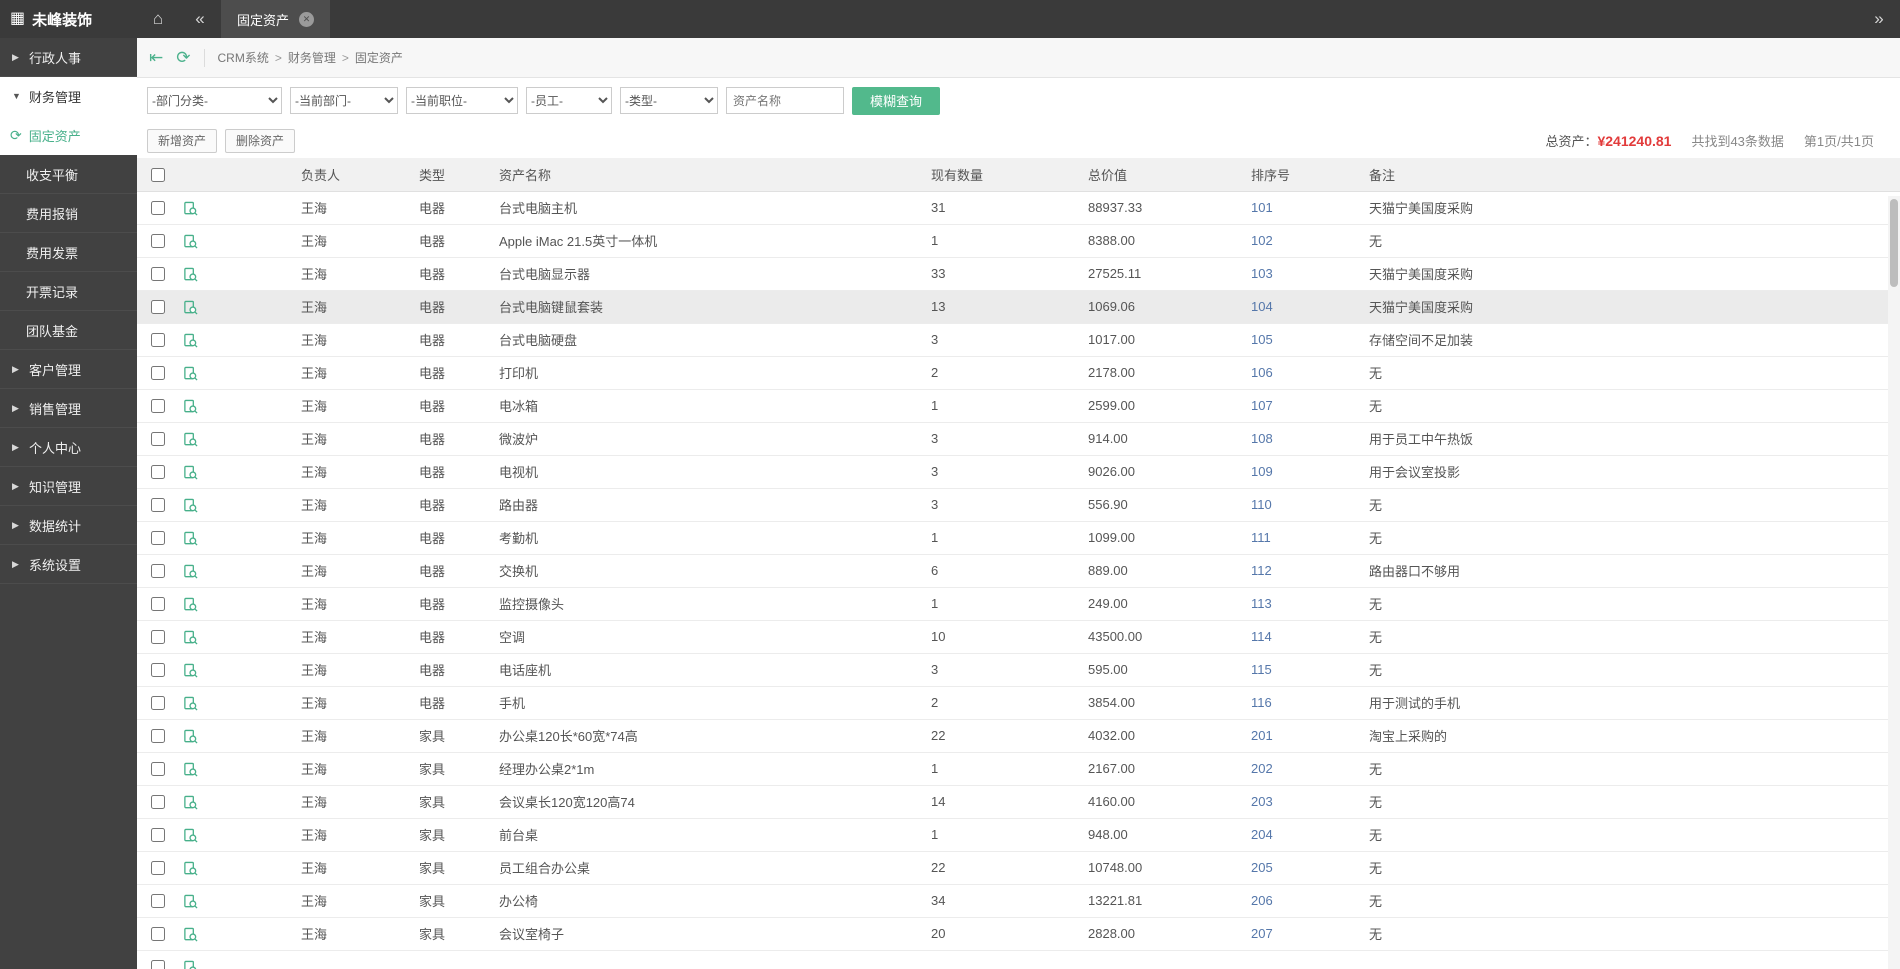 The height and width of the screenshot is (969, 1900). I want to click on delete-asset-button: 删除资产, so click(260, 140).